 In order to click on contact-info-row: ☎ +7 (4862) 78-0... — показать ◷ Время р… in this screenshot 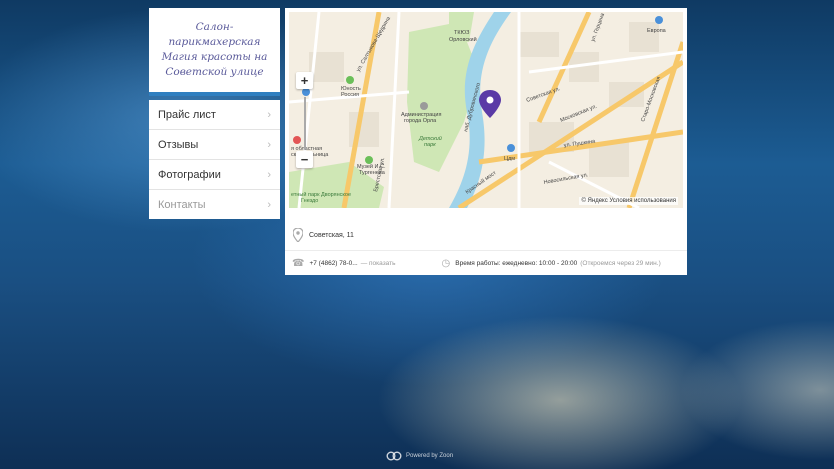, I will do `click(486, 263)`.